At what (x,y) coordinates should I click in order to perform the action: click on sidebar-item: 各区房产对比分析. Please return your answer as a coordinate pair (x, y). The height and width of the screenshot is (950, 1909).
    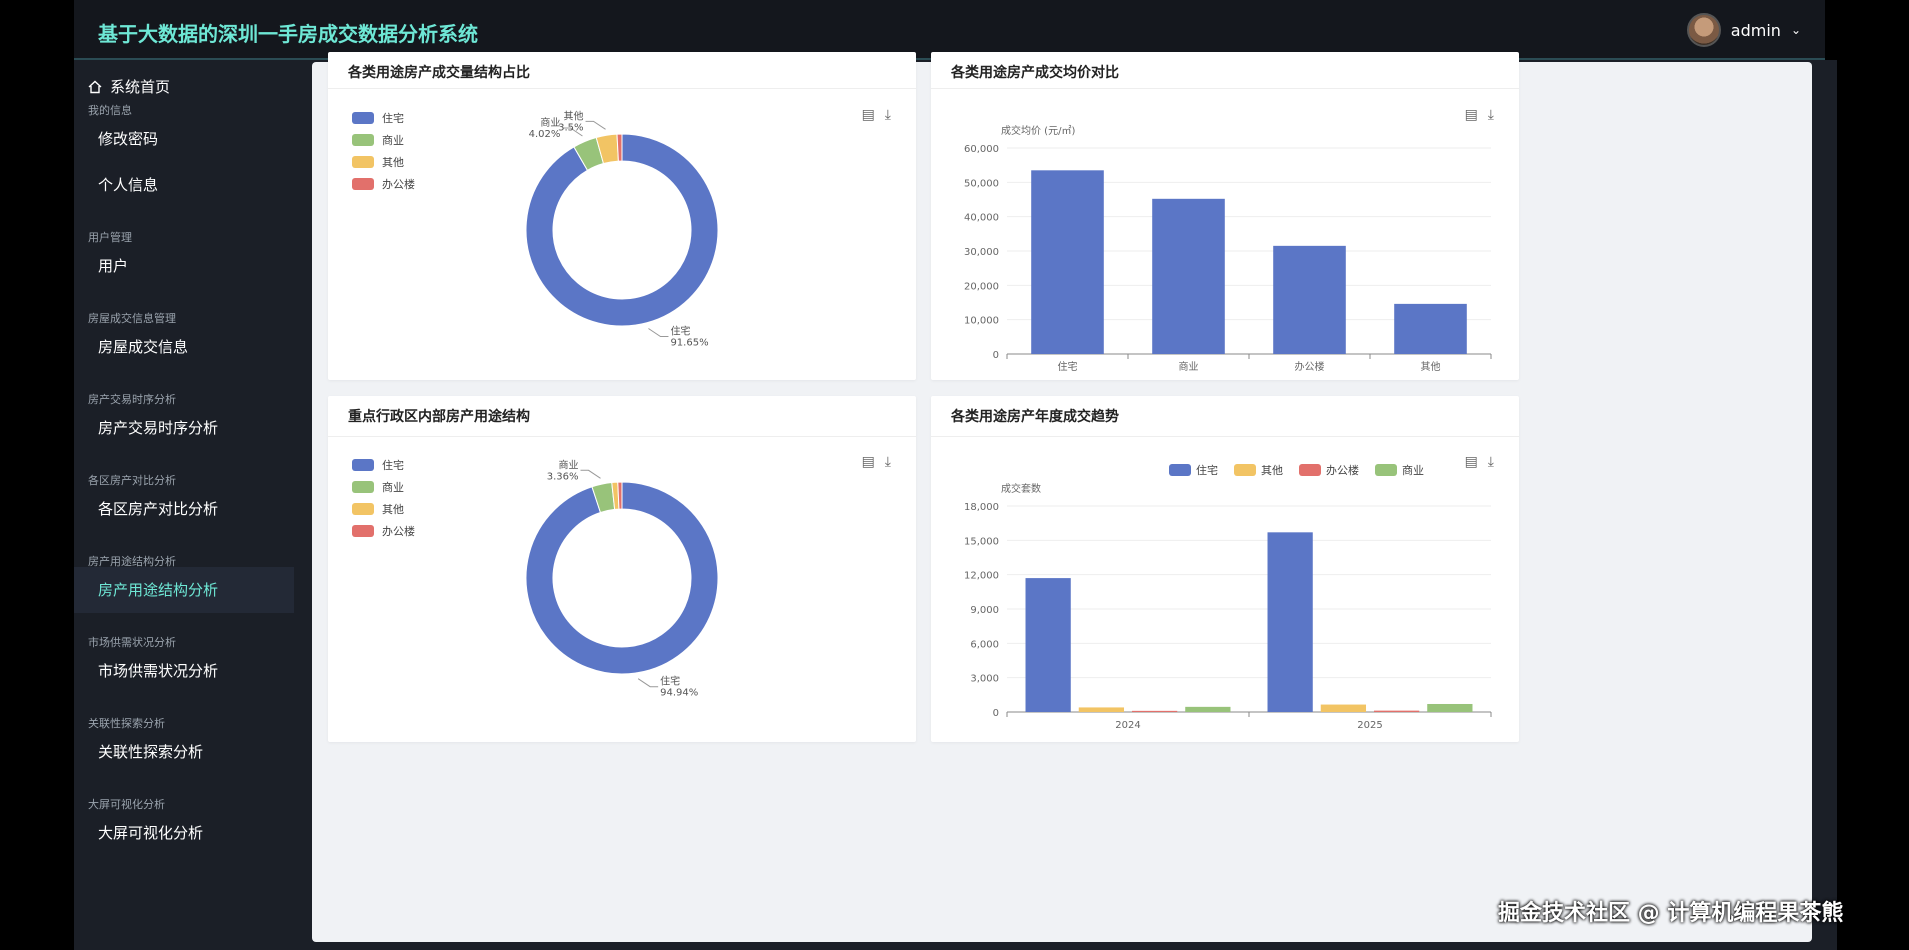
    Looking at the image, I should click on (184, 509).